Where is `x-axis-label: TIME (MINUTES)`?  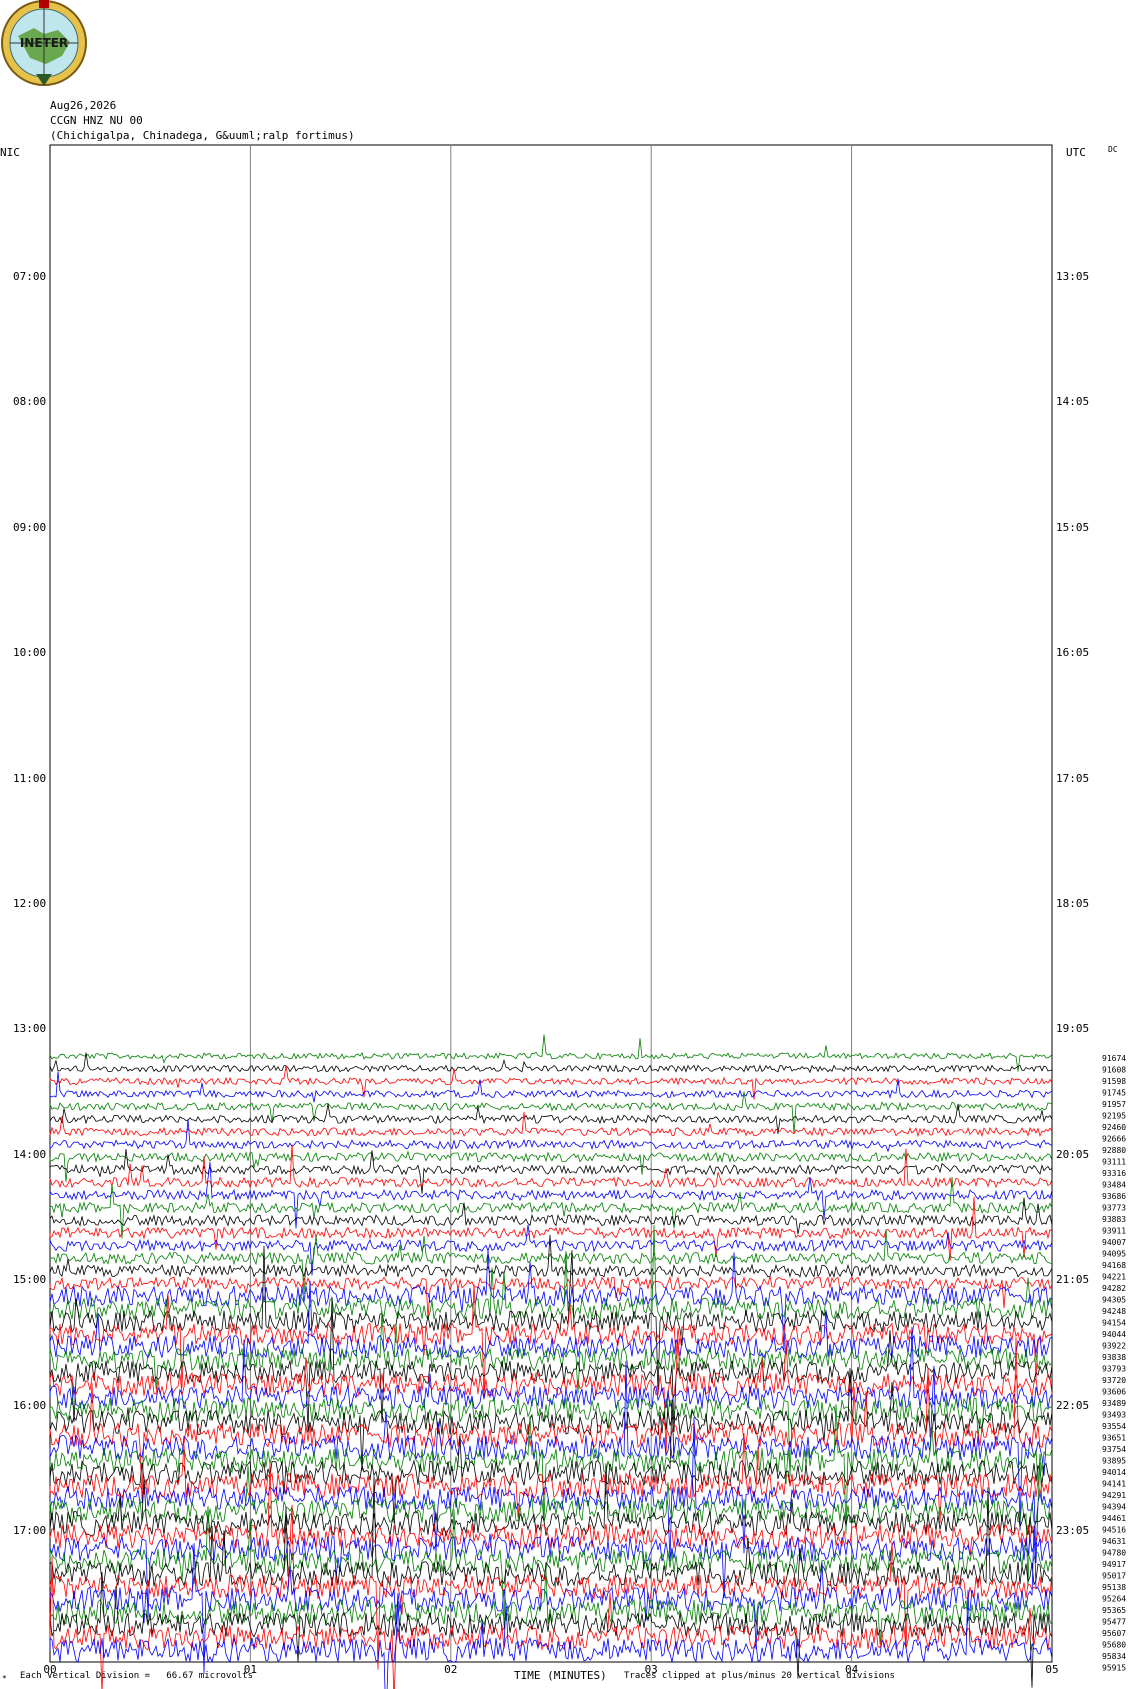 x-axis-label: TIME (MINUTES) is located at coordinates (560, 1675).